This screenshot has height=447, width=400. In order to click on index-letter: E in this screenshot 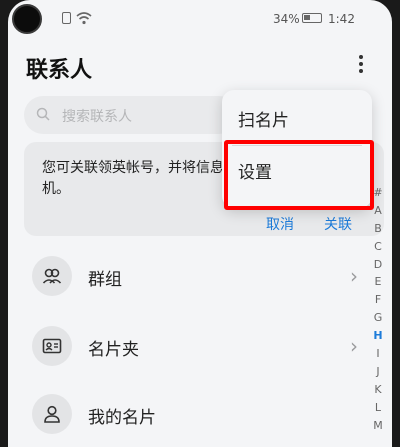, I will do `click(378, 282)`.